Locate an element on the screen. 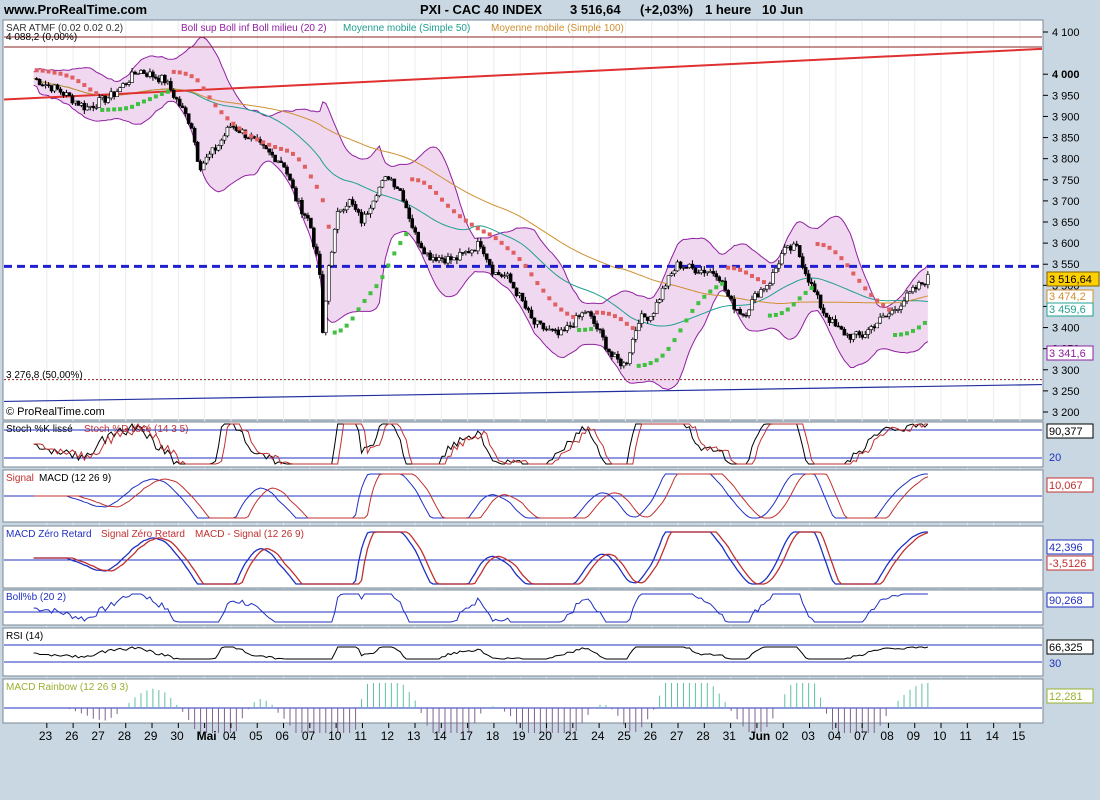 Image resolution: width=1100 pixels, height=800 pixels. x-tick-label: 14 is located at coordinates (993, 736).